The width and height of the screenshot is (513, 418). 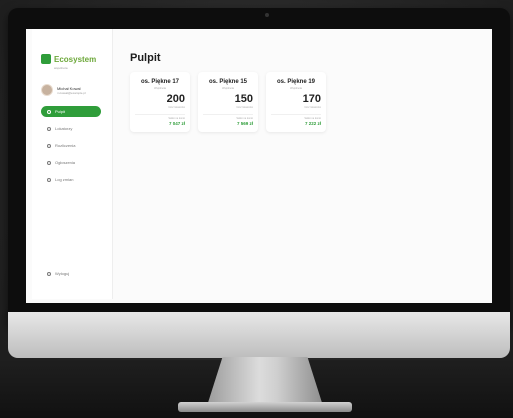 What do you see at coordinates (62, 273) in the screenshot?
I see `logout-label: Wyloguj` at bounding box center [62, 273].